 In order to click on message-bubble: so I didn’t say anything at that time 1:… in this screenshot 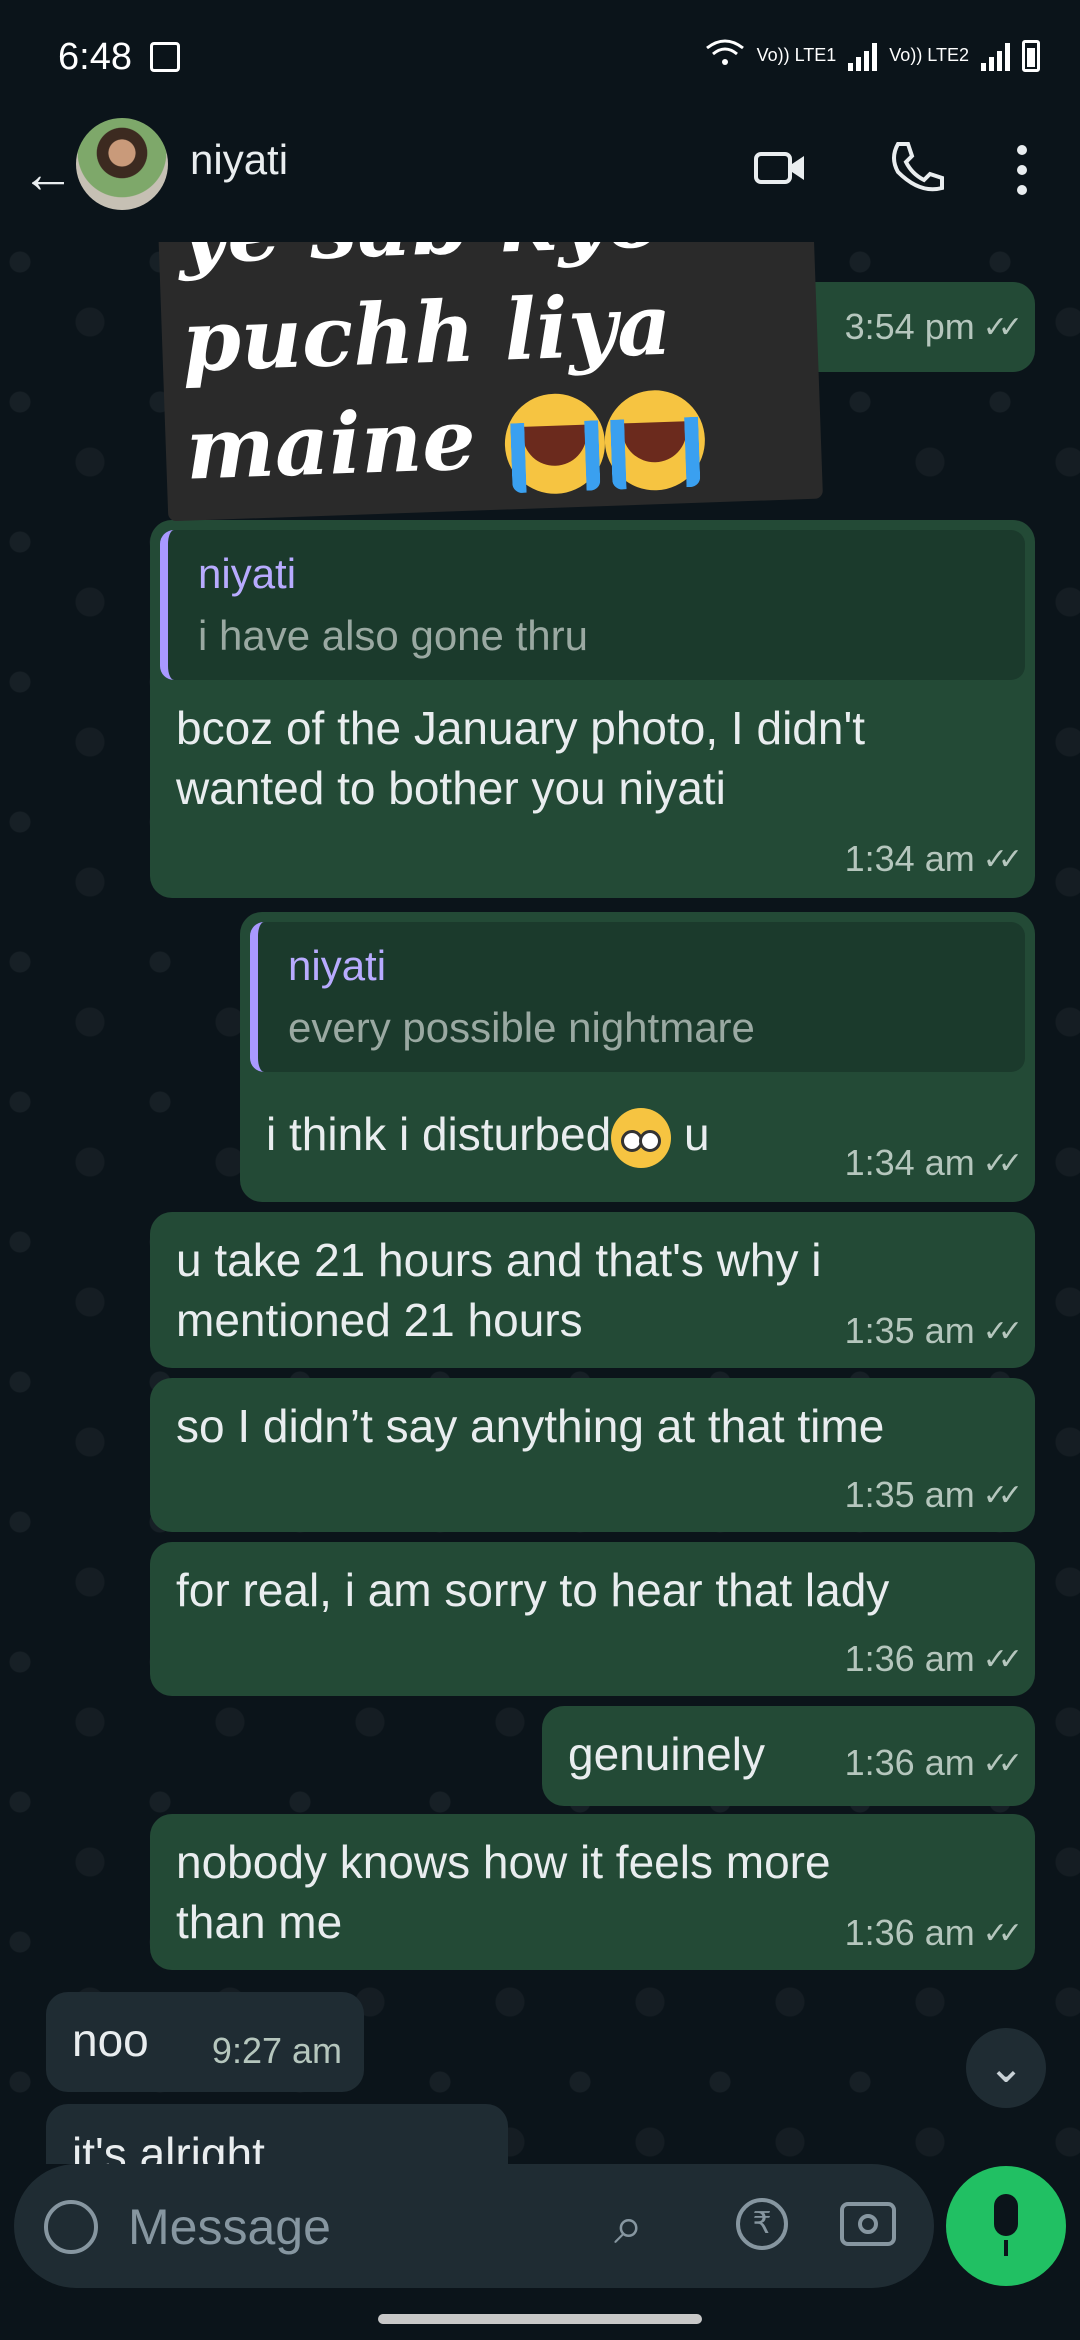, I will do `click(592, 1455)`.